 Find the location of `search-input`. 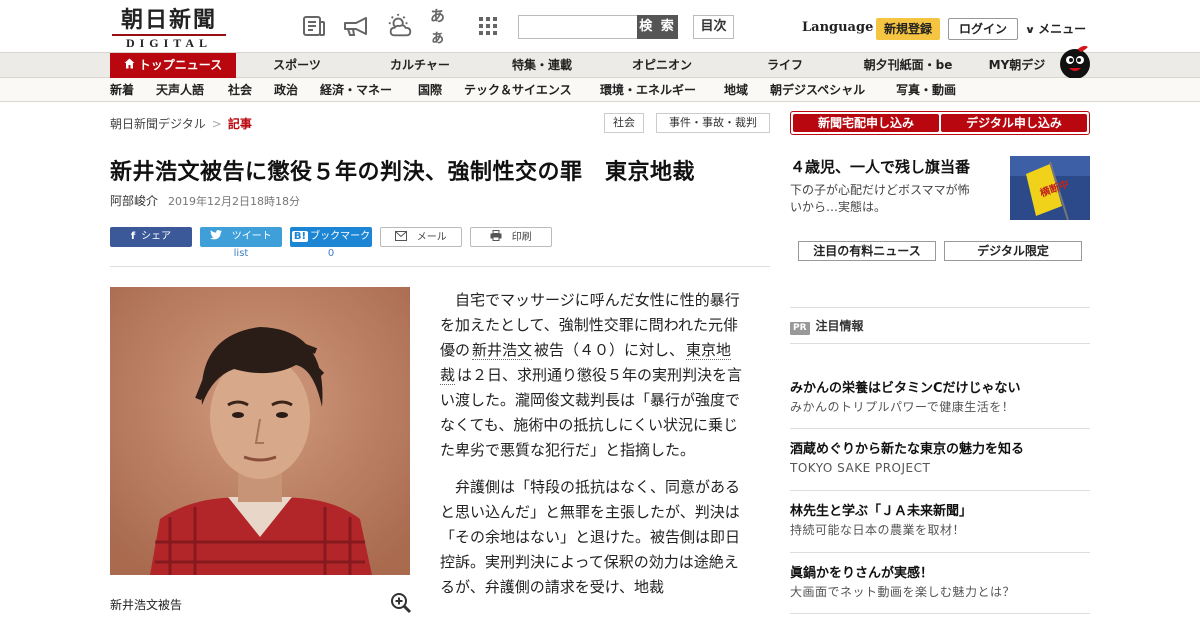

search-input is located at coordinates (578, 27).